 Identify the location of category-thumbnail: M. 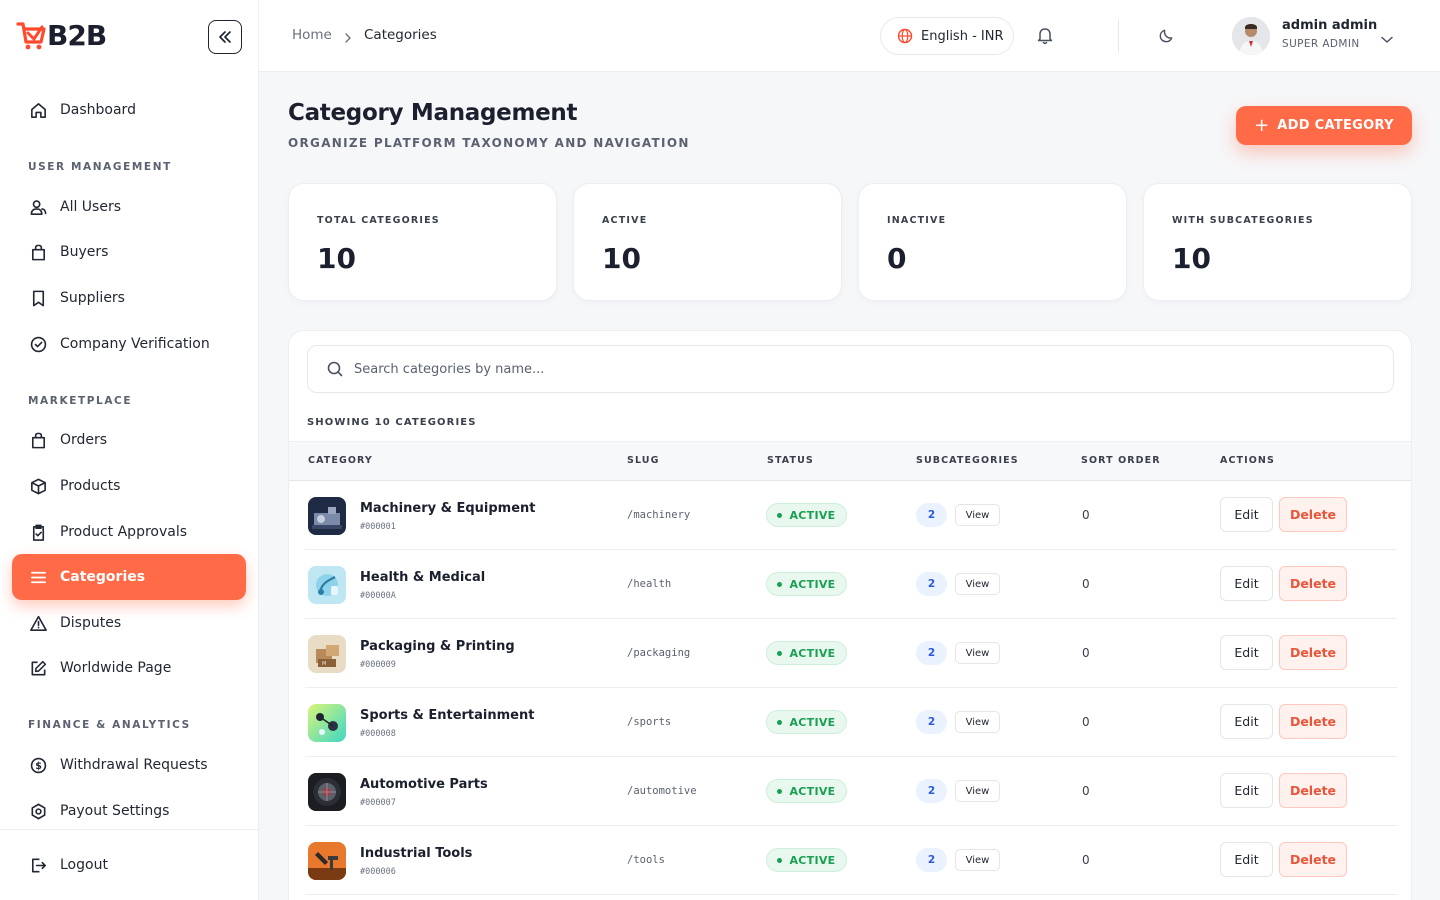
(327, 654).